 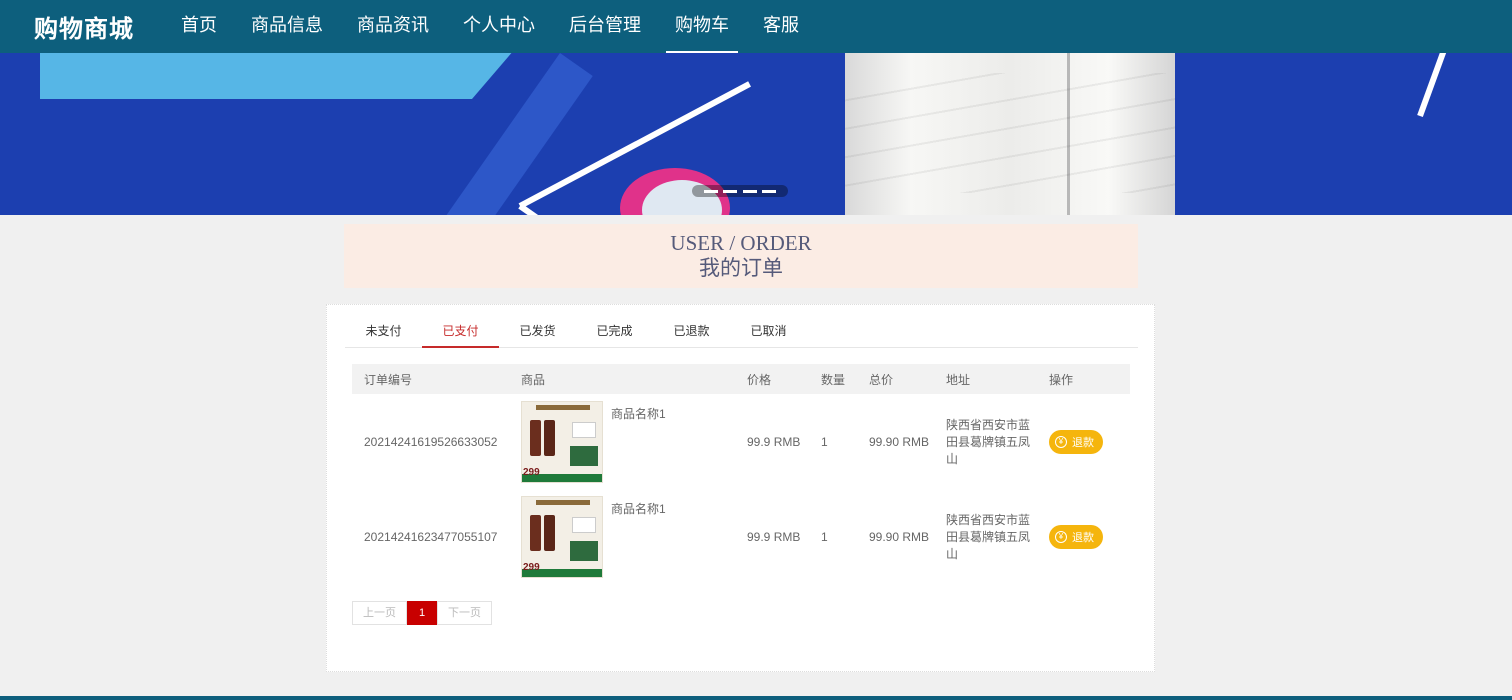 I want to click on order-status-tabs: 未支付 已支付 已发货 已完成 已退款 已取消, so click(x=741, y=332).